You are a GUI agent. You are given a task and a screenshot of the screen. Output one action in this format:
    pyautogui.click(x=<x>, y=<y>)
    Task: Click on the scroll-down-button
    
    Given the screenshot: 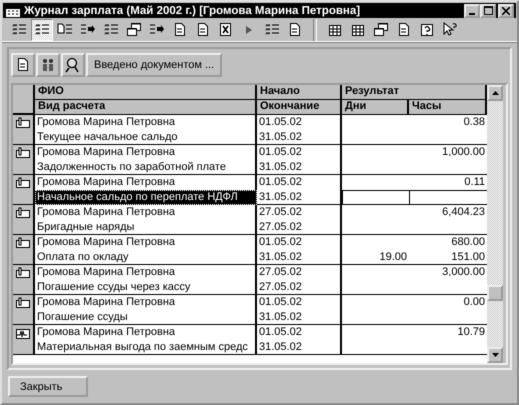 What is the action you would take?
    pyautogui.click(x=495, y=355)
    